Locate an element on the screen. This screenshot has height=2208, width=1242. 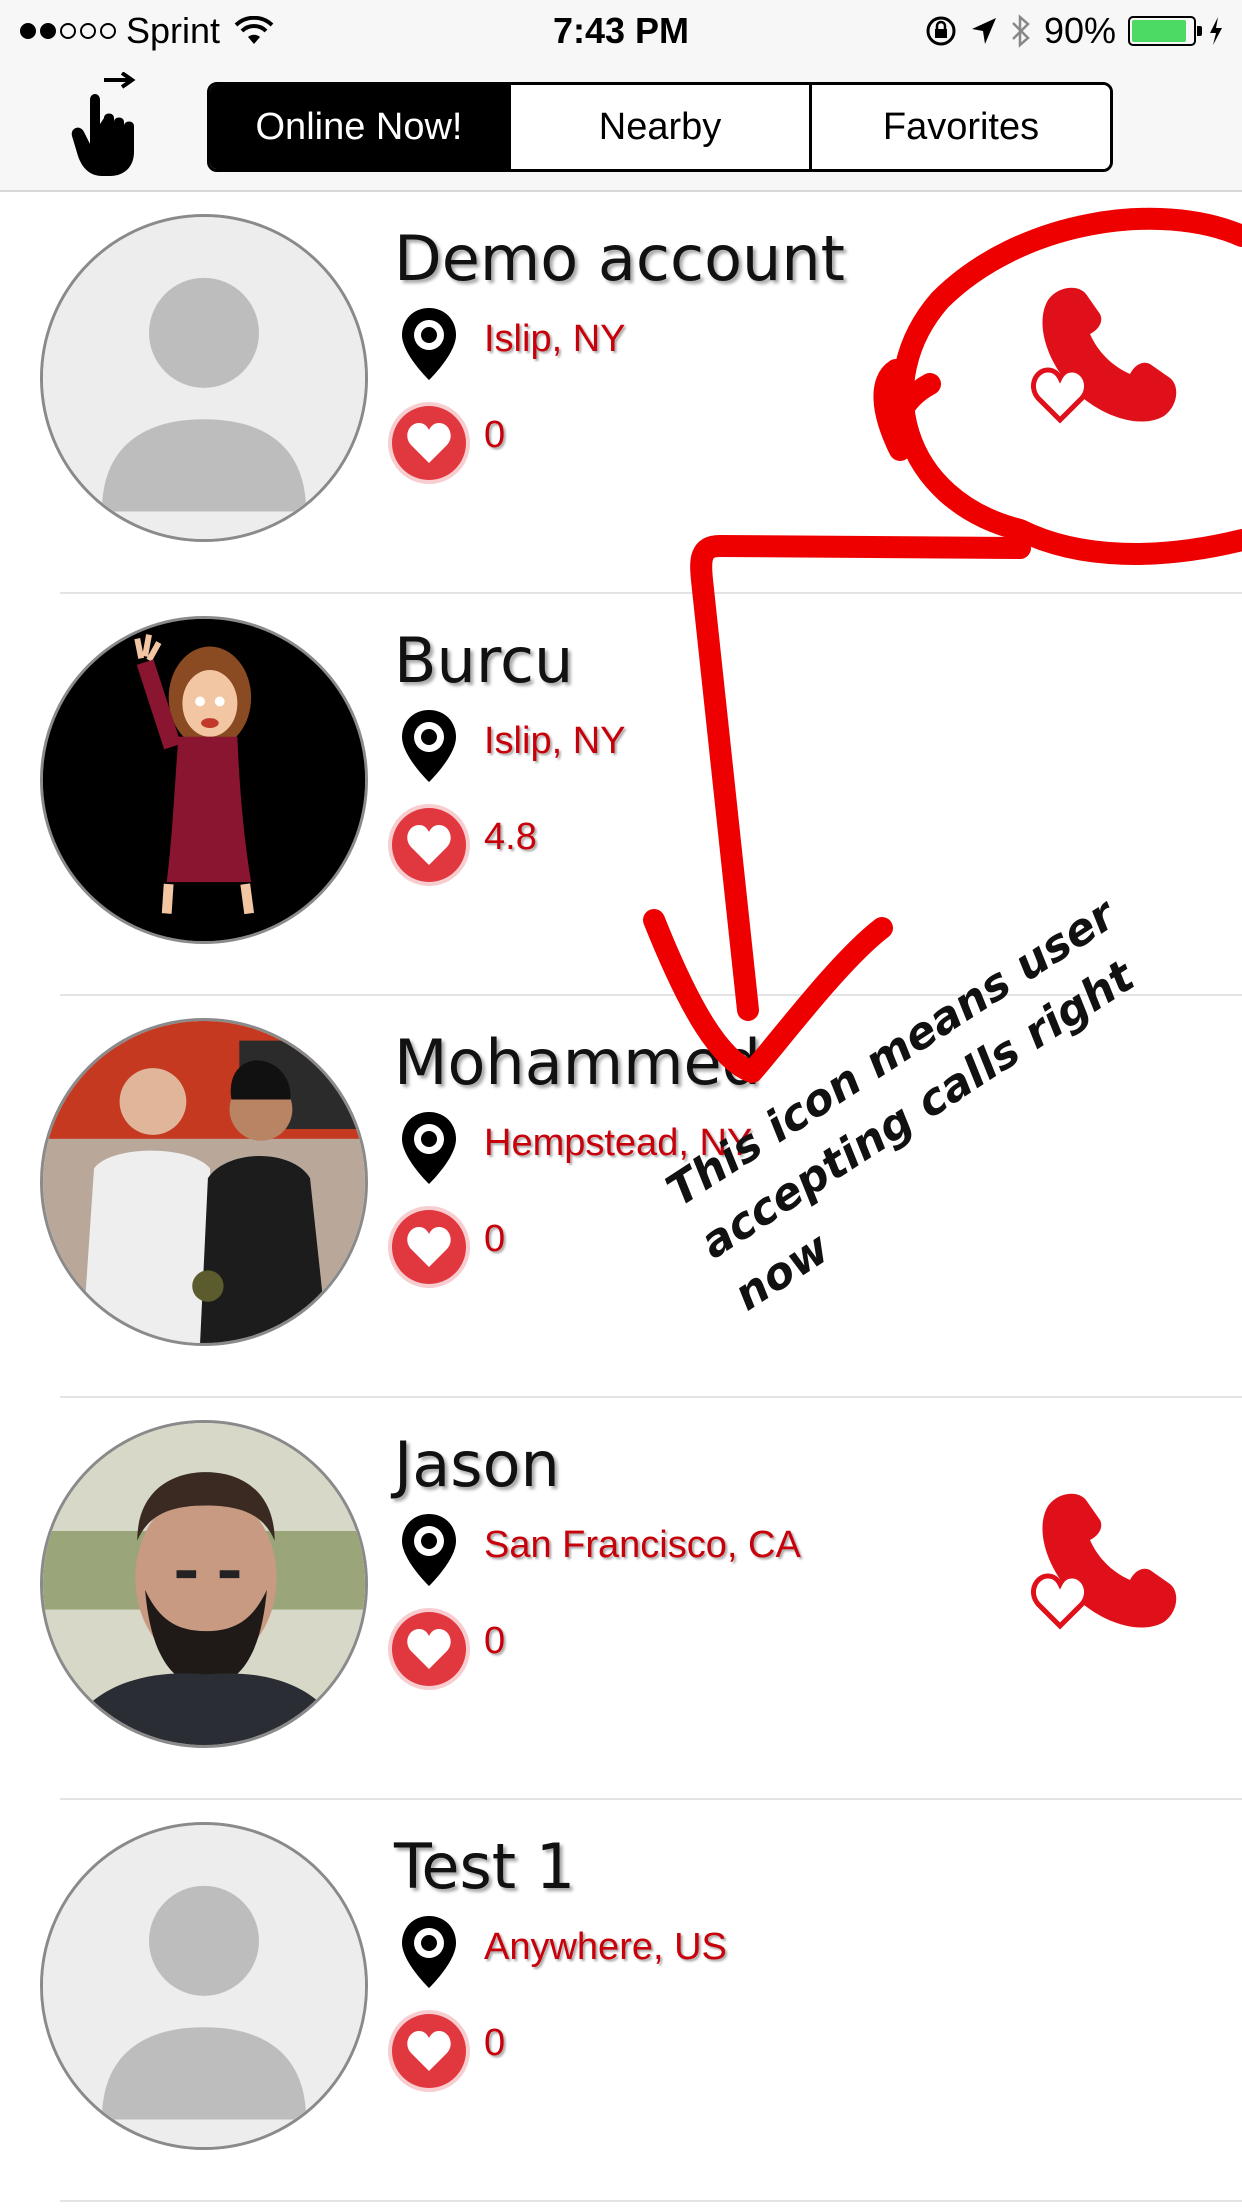
status-bar: Sprint 7:43 PM 90% is located at coordinates (621, 31).